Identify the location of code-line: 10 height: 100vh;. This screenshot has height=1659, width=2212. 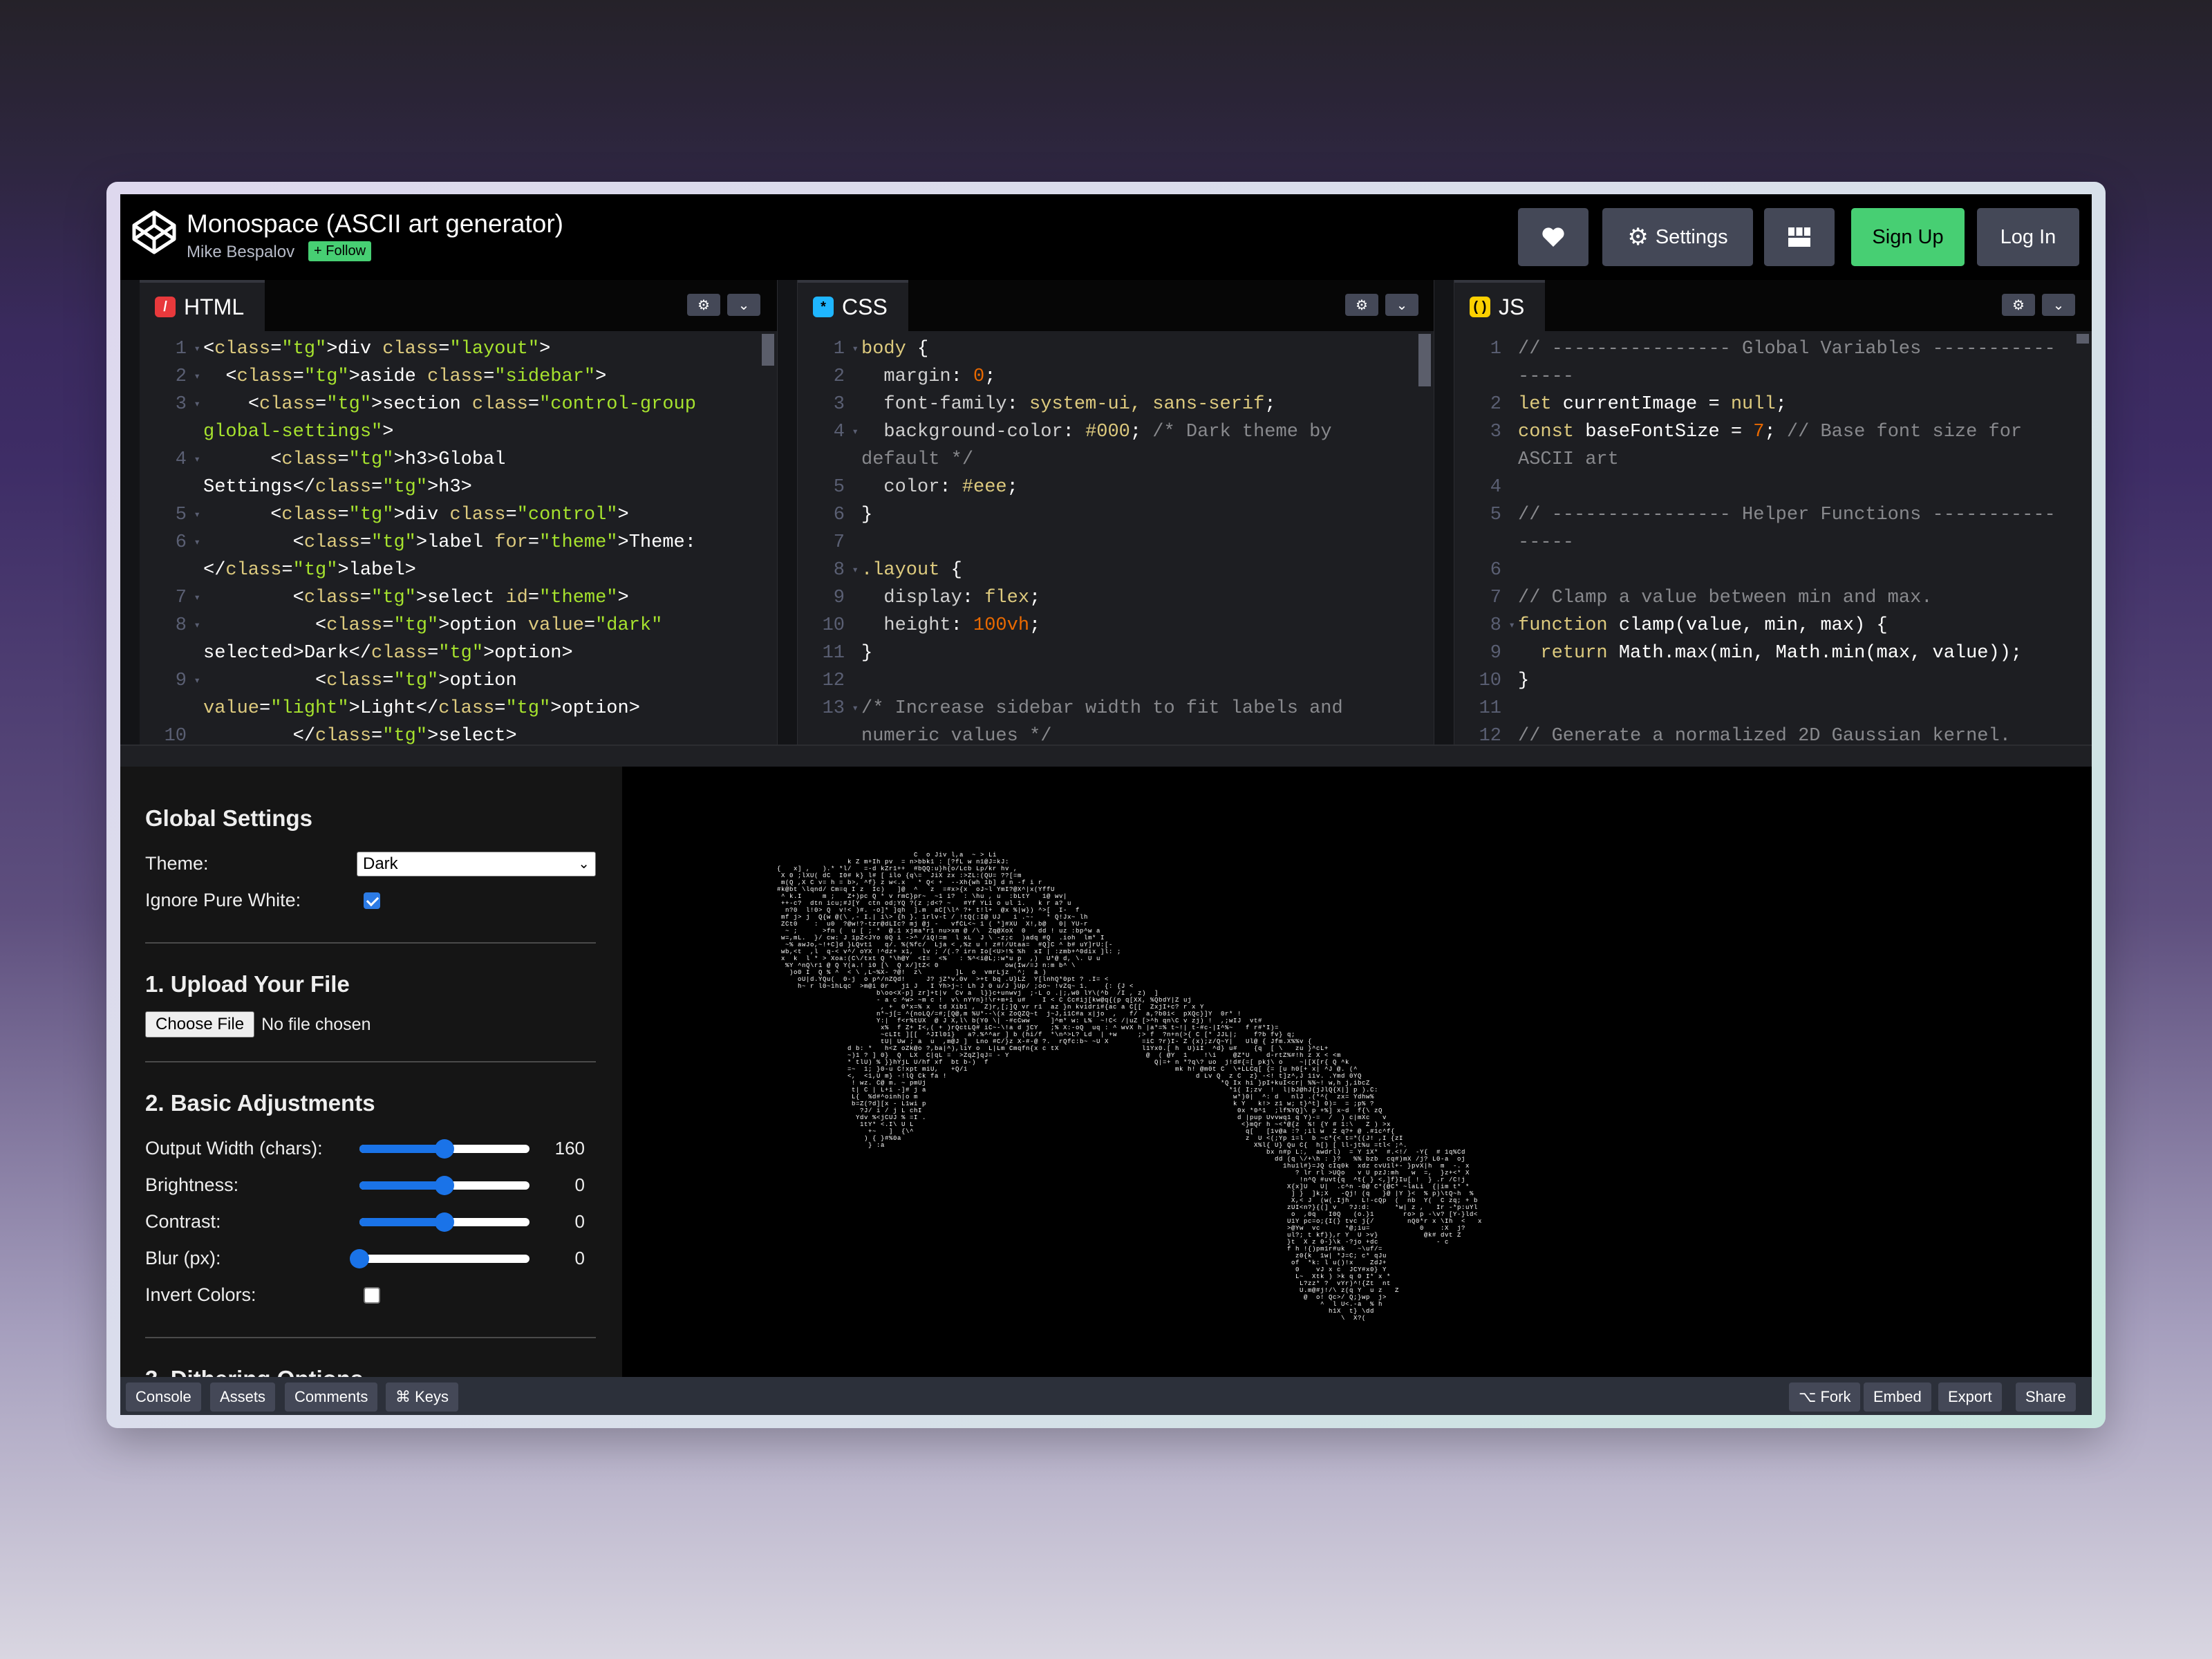
(1116, 625).